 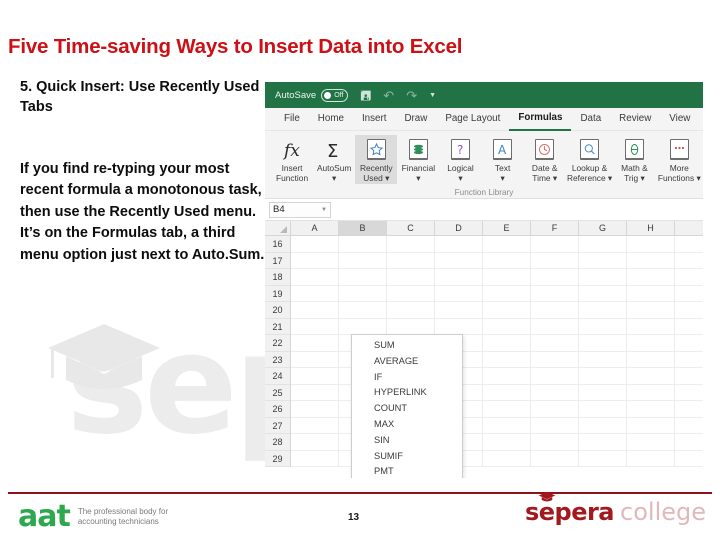 I want to click on row-header: 18, so click(x=277, y=277).